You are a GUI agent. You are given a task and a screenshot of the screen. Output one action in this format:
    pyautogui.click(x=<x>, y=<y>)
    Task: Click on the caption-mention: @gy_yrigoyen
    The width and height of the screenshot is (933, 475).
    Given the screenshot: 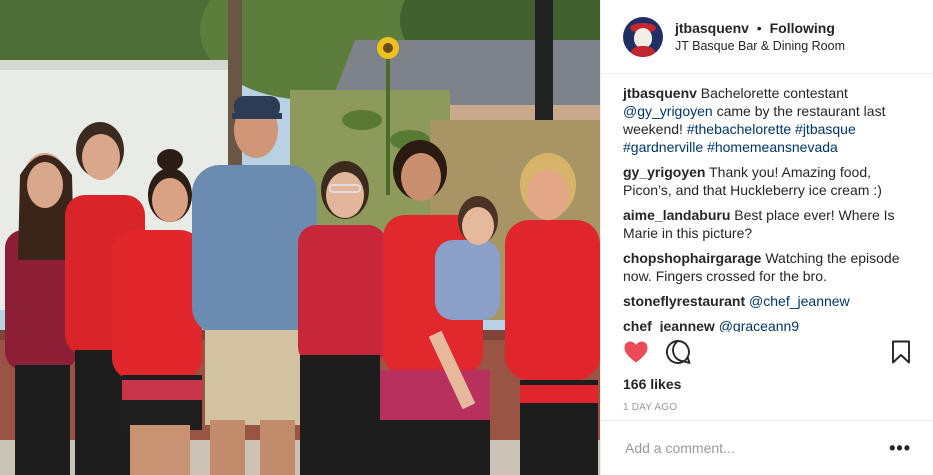 What is the action you would take?
    pyautogui.click(x=668, y=111)
    